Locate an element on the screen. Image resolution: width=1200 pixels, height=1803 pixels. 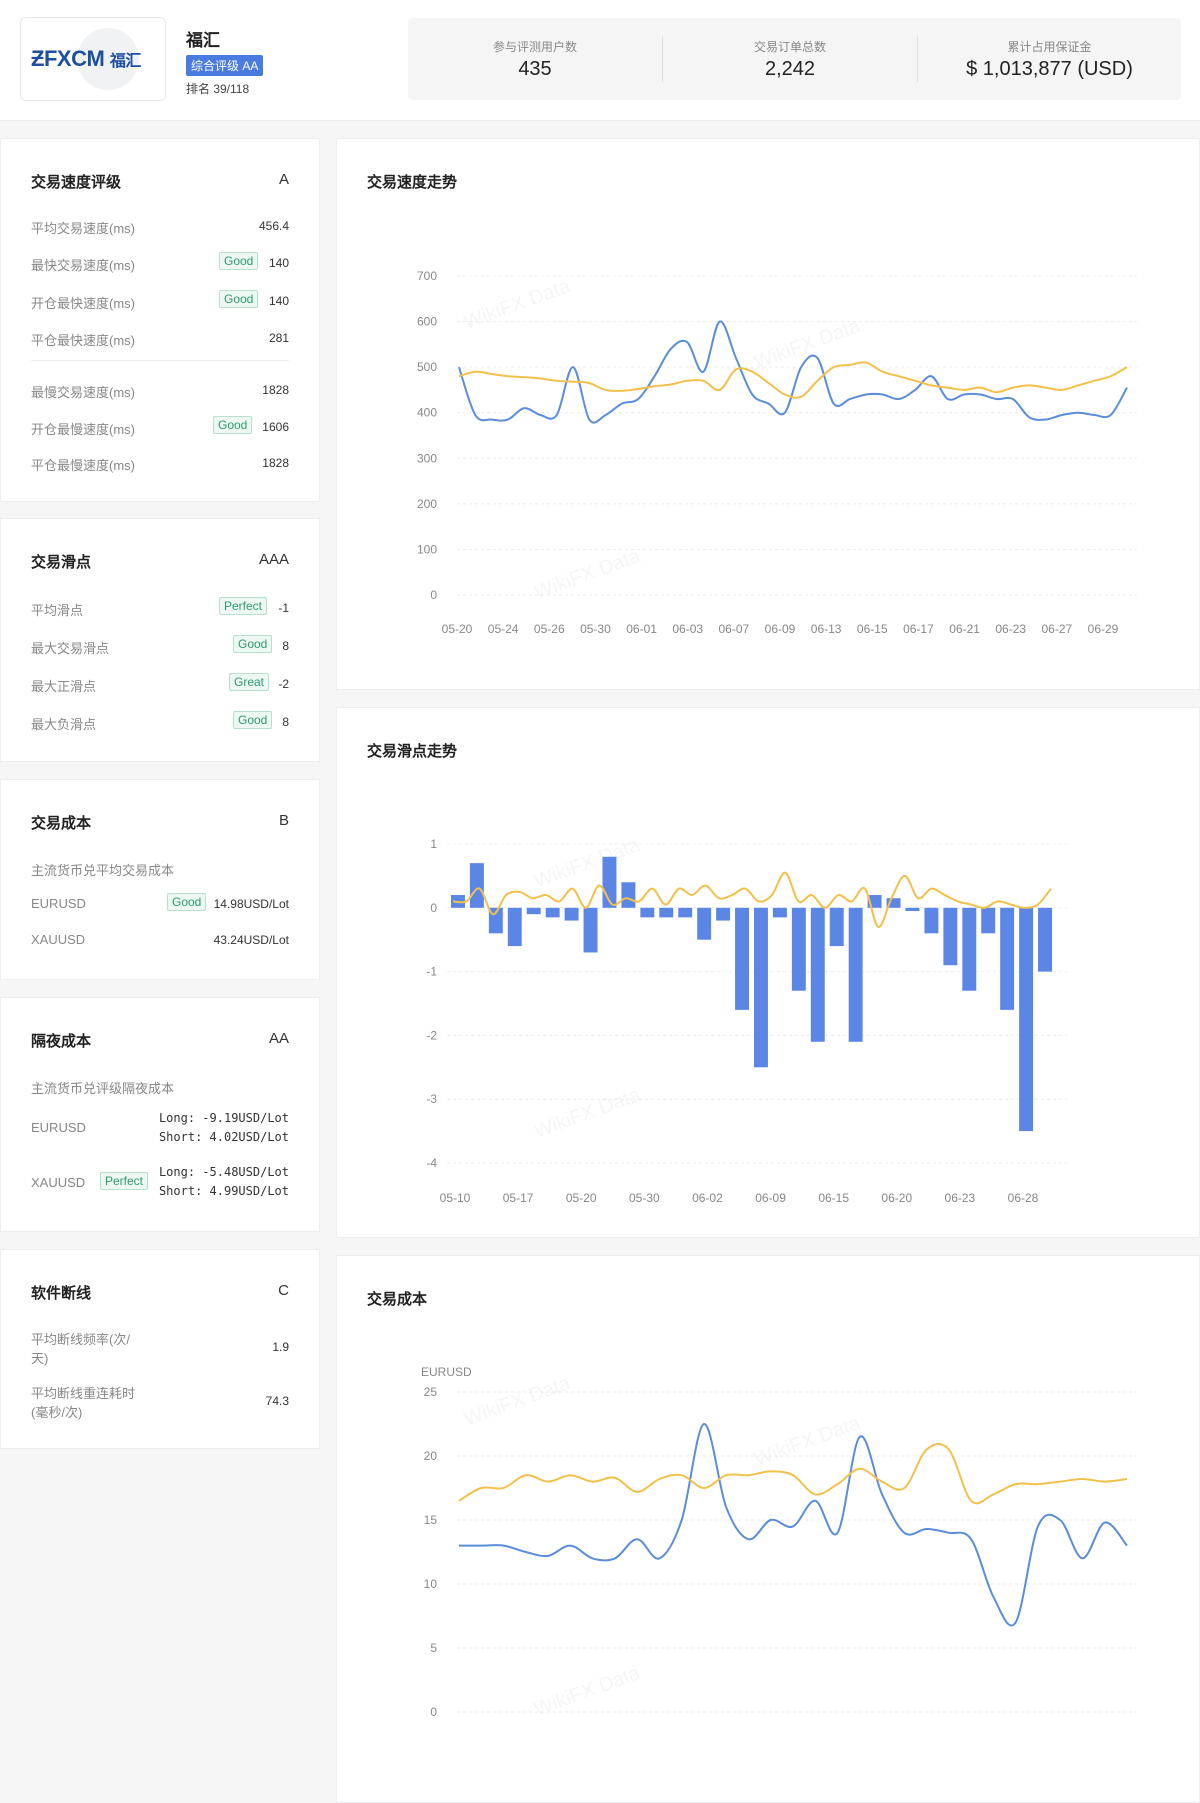
x-tick-label: 05-30 is located at coordinates (595, 629).